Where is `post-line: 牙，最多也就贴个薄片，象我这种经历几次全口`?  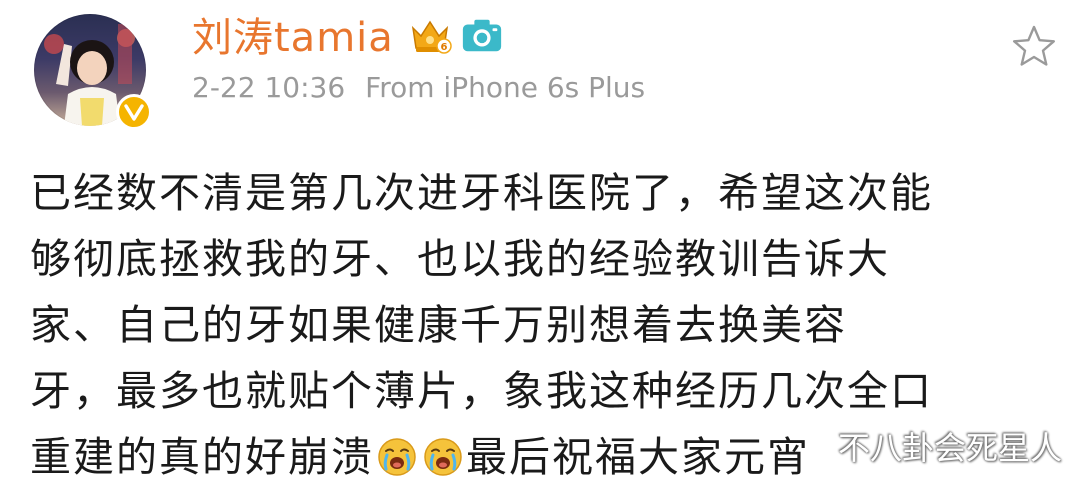
post-line: 牙，最多也就贴个薄片，象我这种经历几次全口 is located at coordinates (481, 391).